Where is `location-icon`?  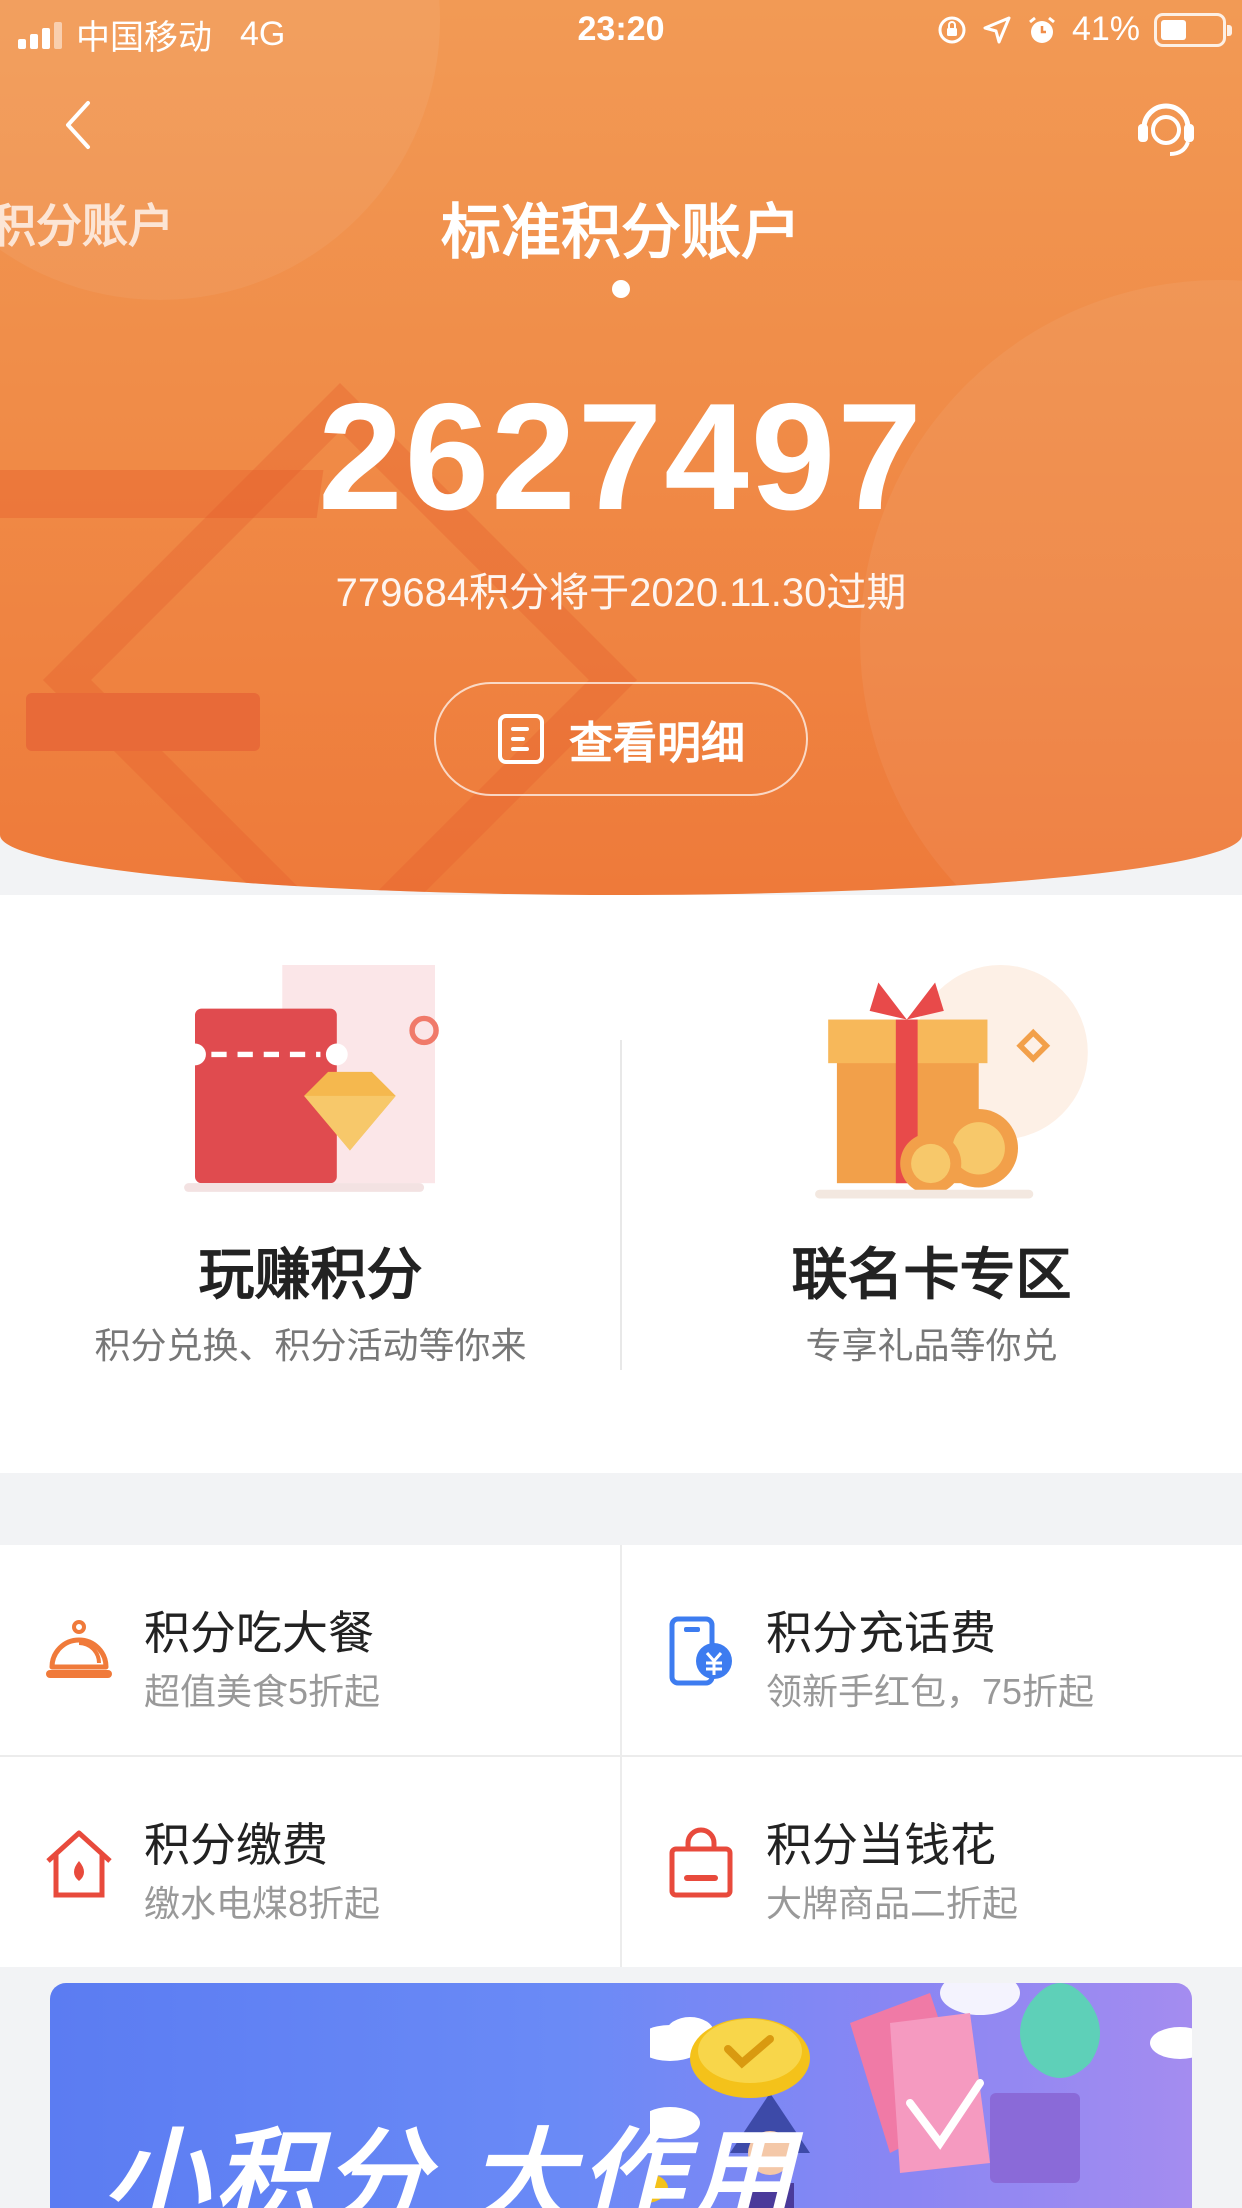 location-icon is located at coordinates (997, 29).